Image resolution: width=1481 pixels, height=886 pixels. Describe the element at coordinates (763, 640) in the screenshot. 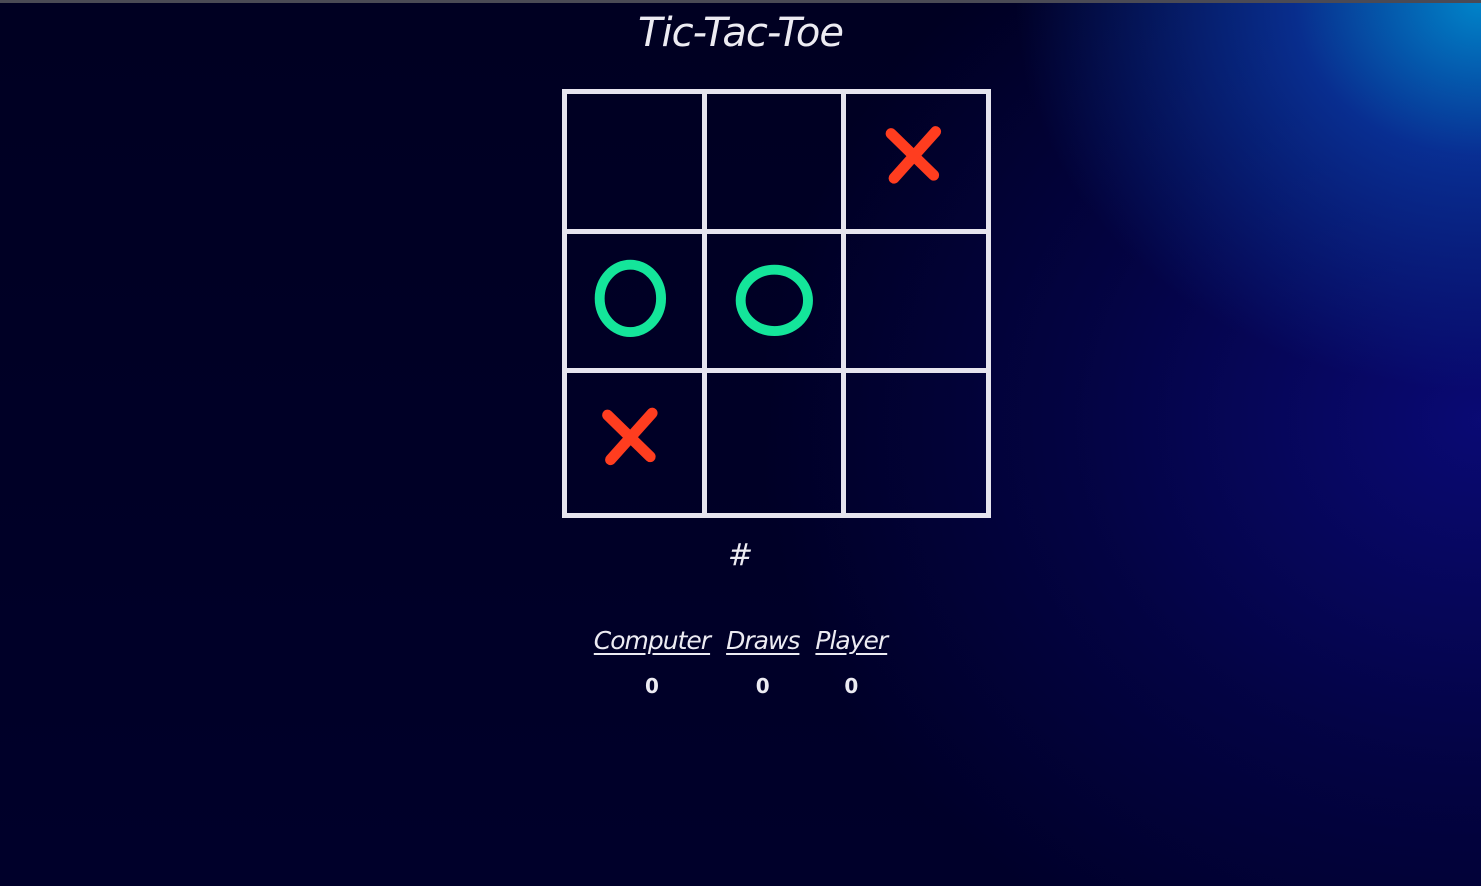

I see `draws-label: Draws` at that location.